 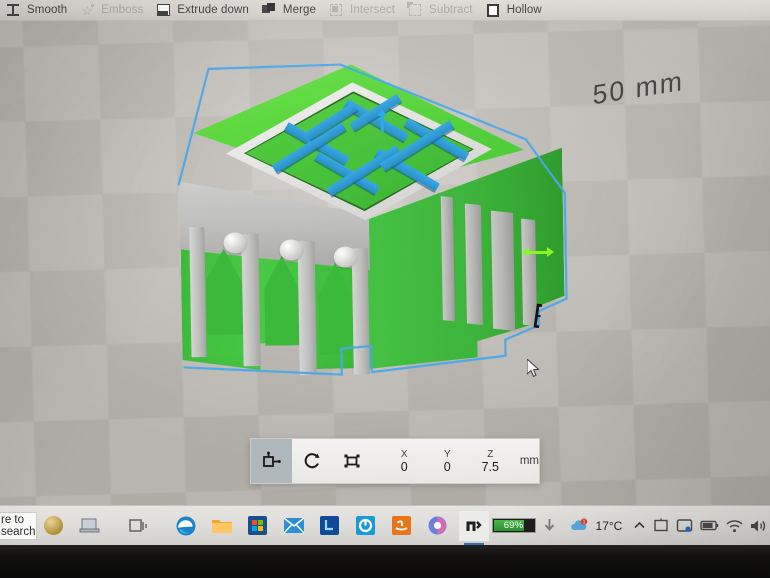 What do you see at coordinates (258, 526) in the screenshot?
I see `microsoft-store-icon` at bounding box center [258, 526].